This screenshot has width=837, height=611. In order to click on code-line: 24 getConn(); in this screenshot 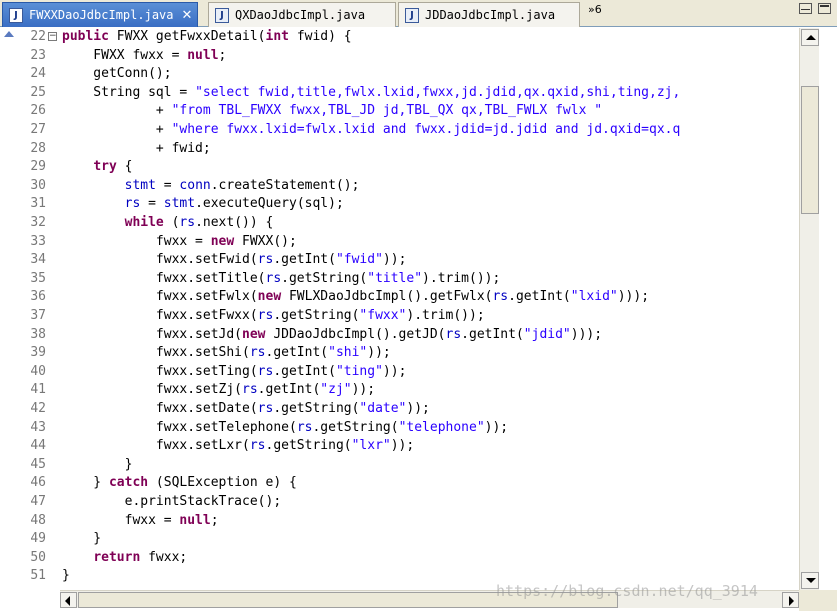, I will do `click(399, 74)`.